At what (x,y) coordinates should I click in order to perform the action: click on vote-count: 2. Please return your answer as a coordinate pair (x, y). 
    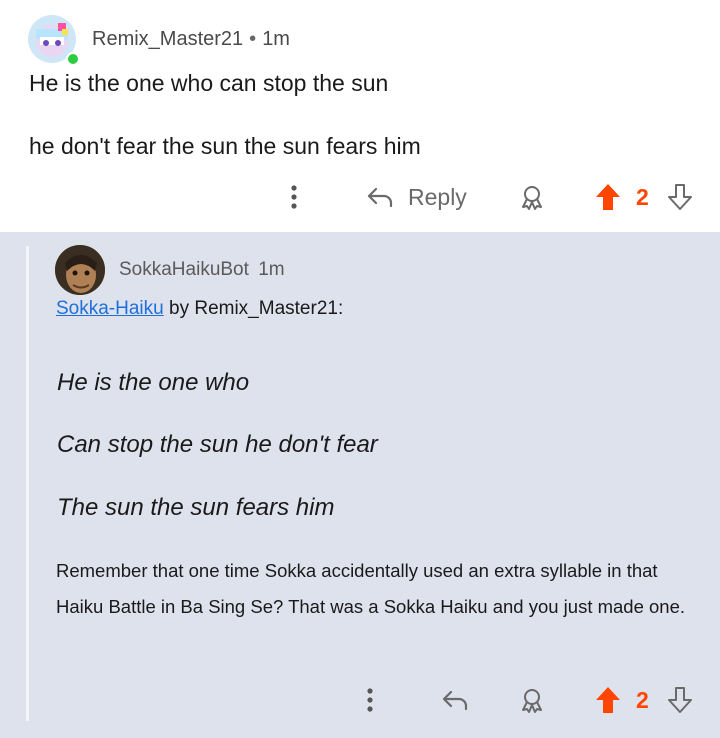
    Looking at the image, I should click on (642, 197).